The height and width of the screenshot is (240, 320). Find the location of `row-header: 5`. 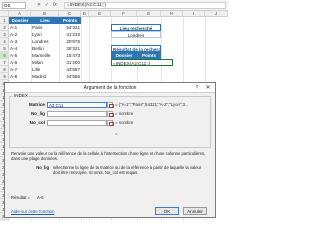

row-header: 5 is located at coordinates (4, 48).